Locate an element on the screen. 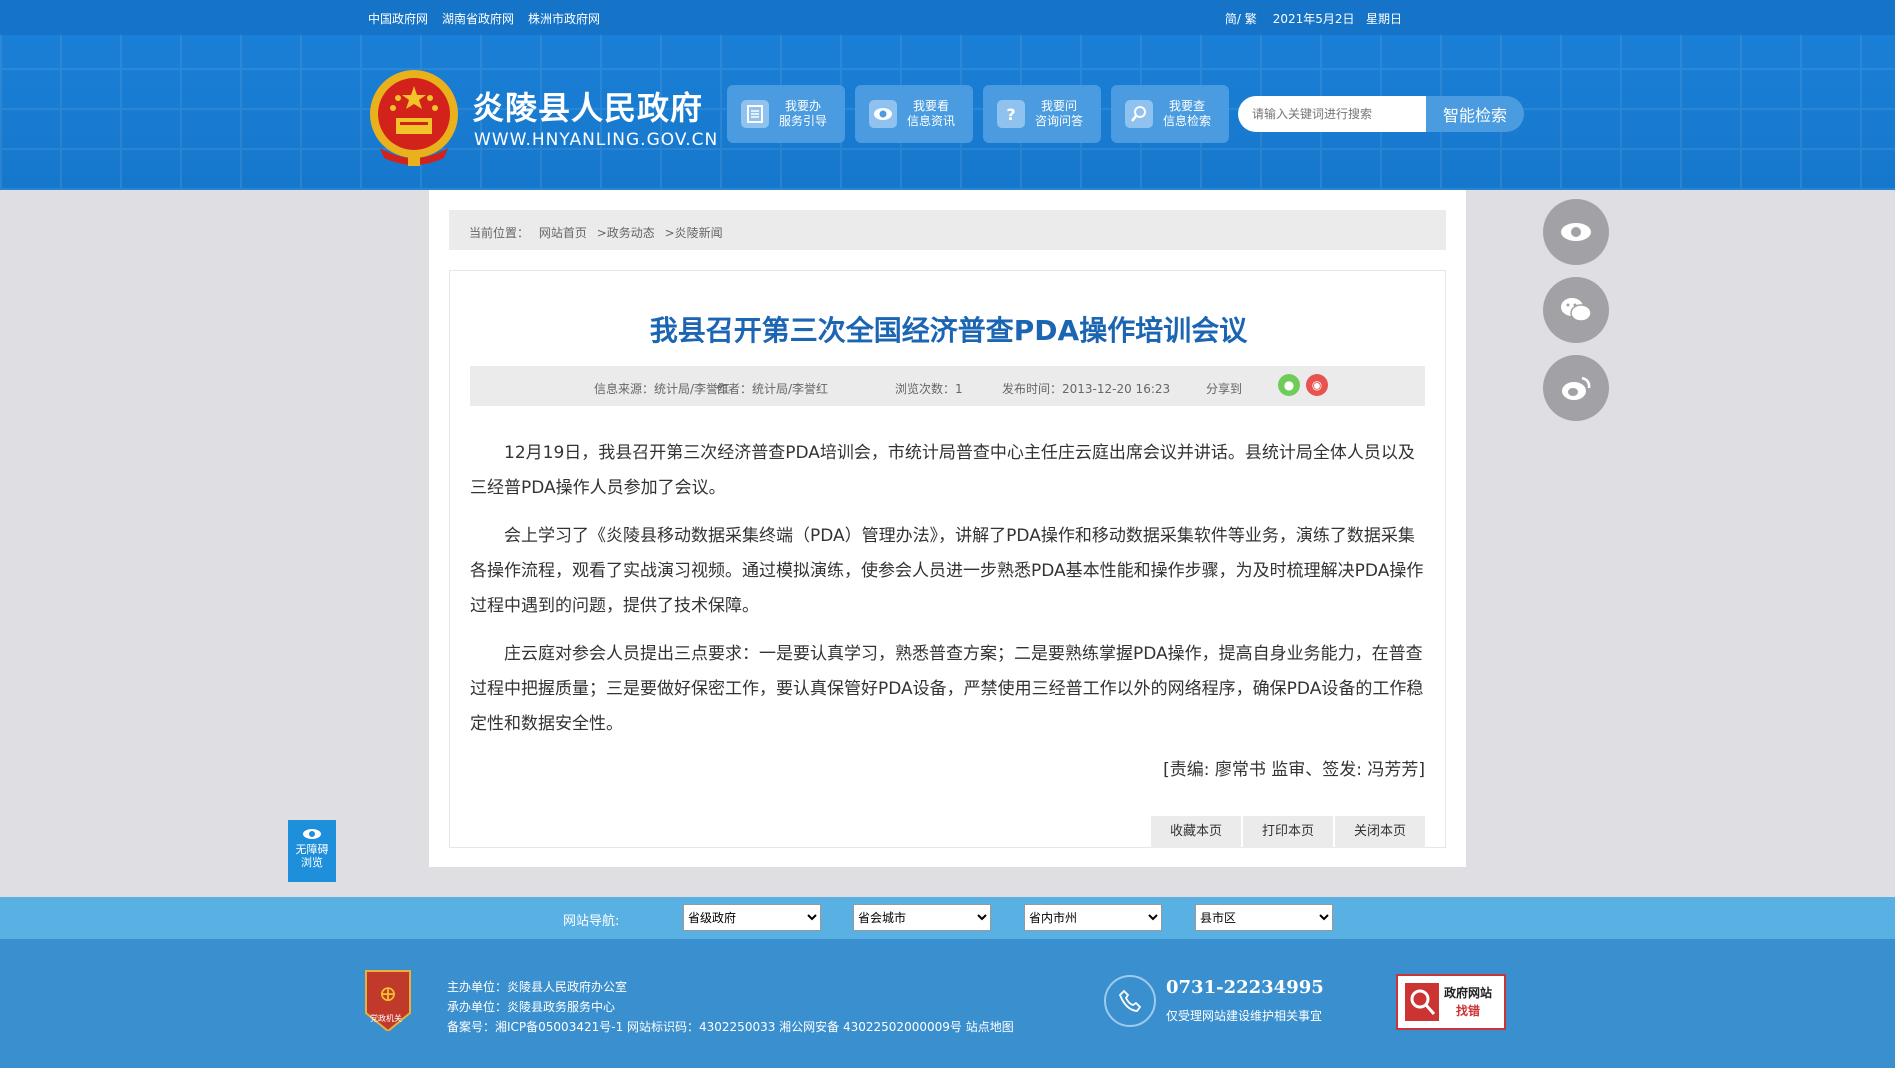 Image resolution: width=1895 pixels, height=1068 pixels. nav-button-search: 我要查 信息检索 is located at coordinates (1170, 114).